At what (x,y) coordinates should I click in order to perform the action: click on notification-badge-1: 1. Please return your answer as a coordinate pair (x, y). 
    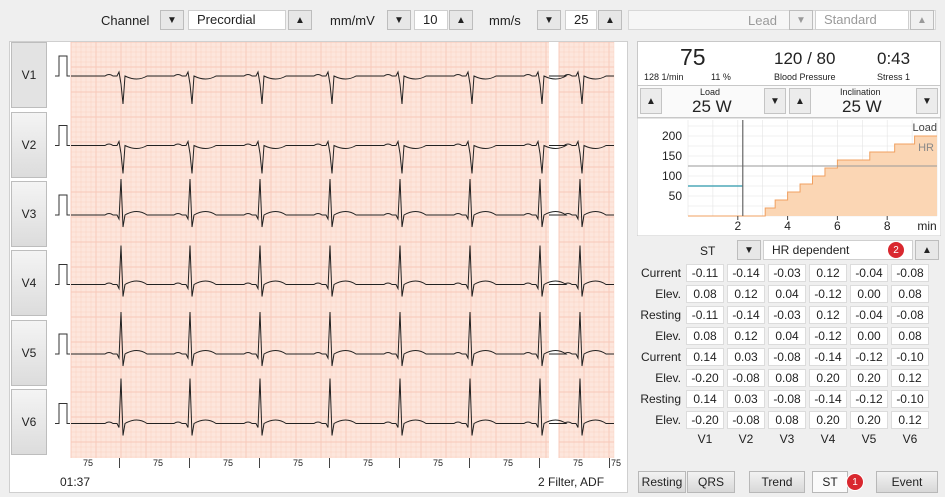
    Looking at the image, I should click on (855, 482).